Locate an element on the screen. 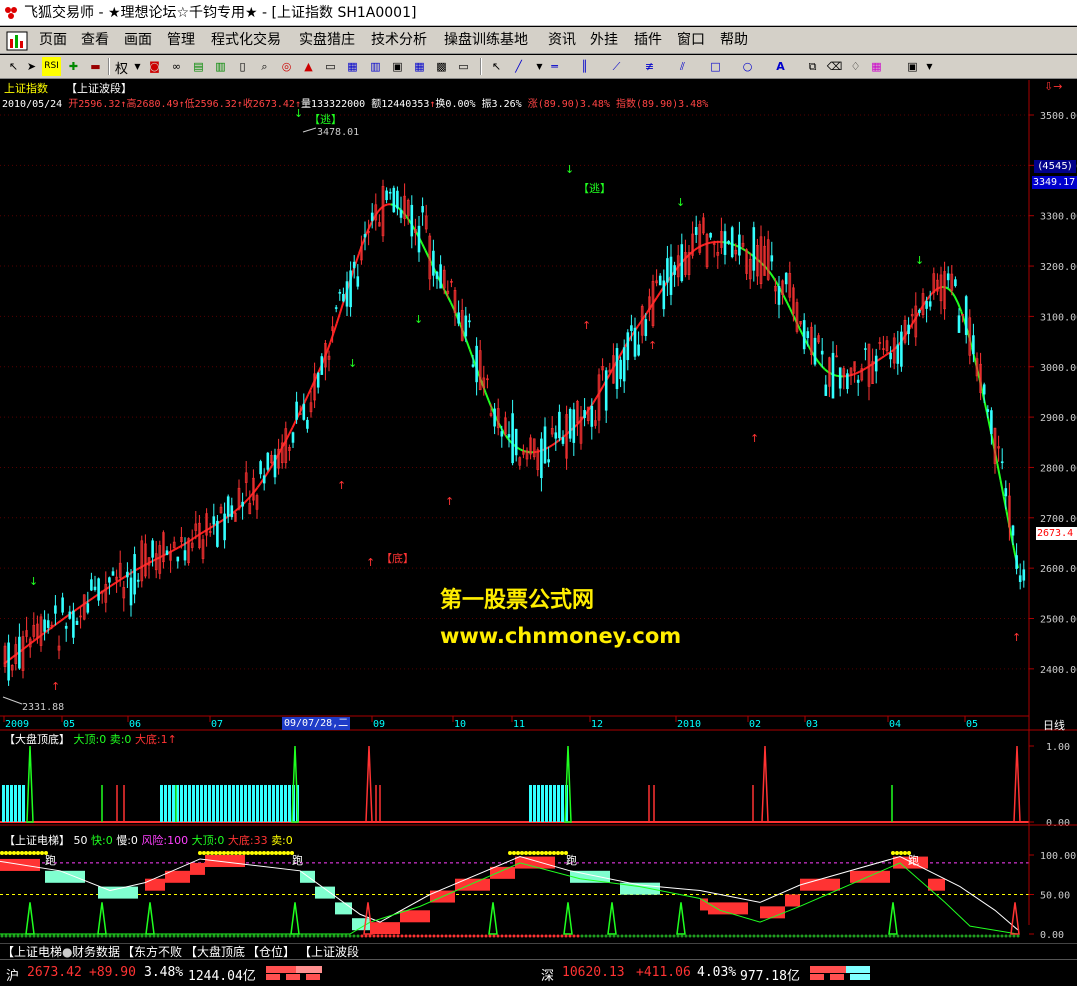  menu-item-plugin-ext: 外挂 is located at coordinates (604, 40).